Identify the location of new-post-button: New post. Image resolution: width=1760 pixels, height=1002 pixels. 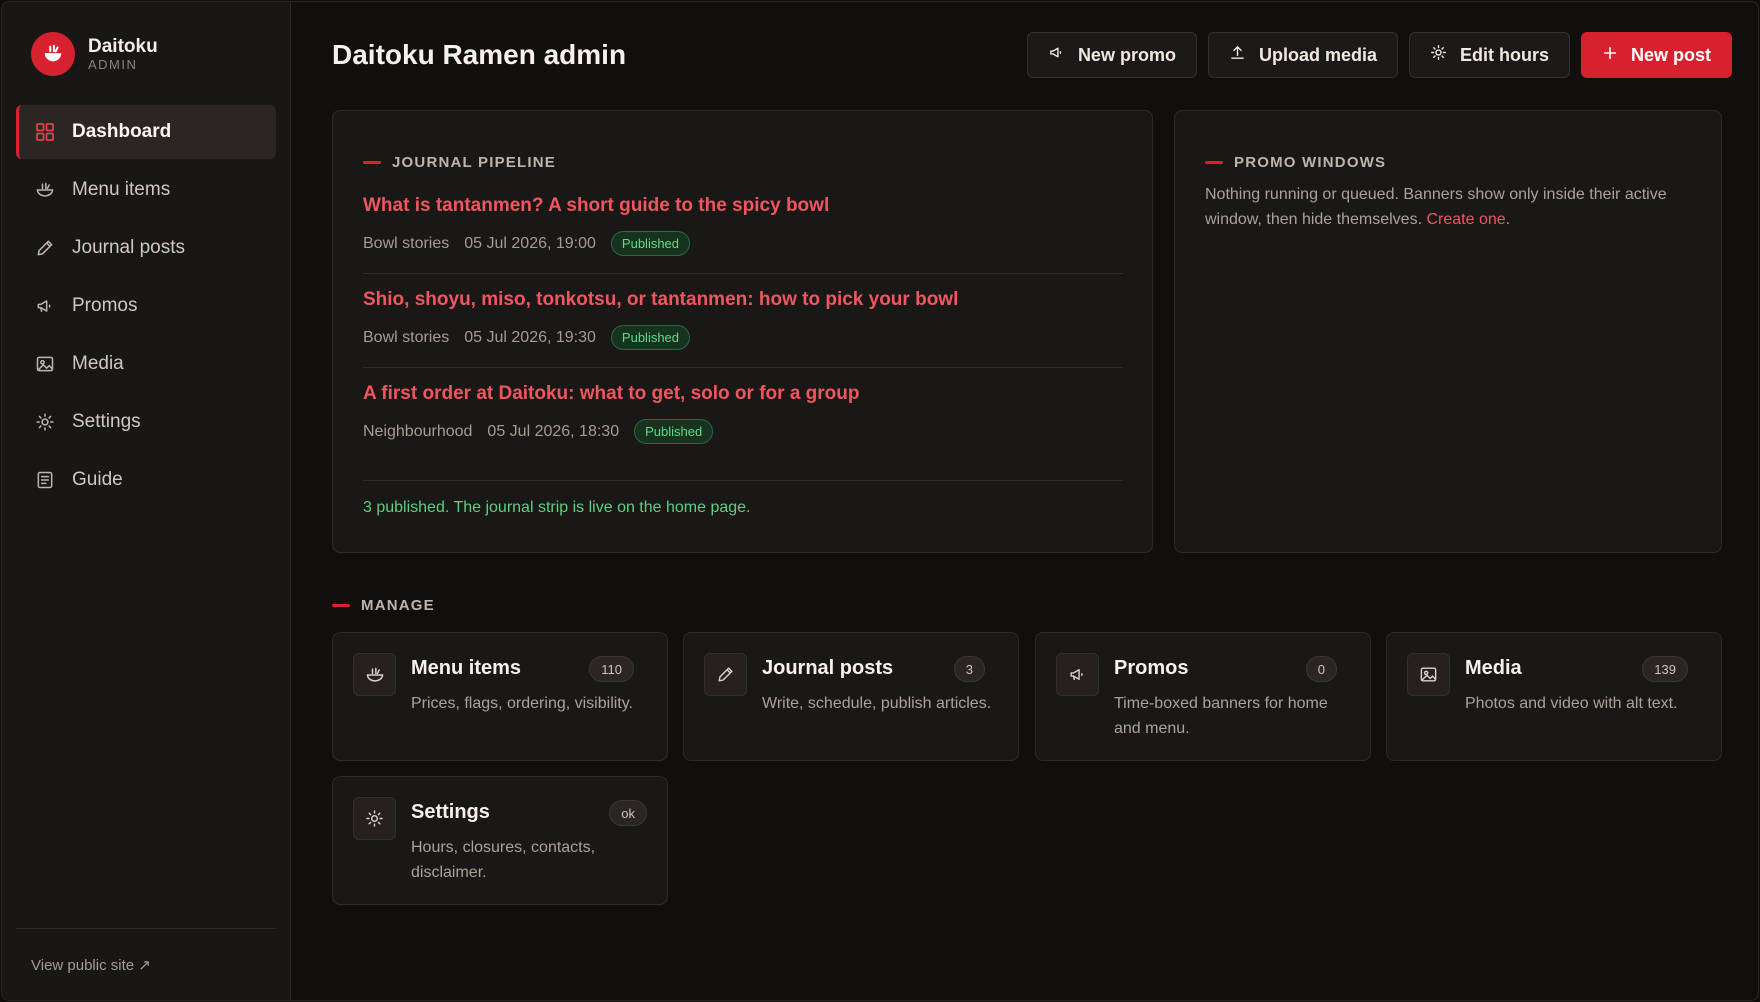
(1656, 55).